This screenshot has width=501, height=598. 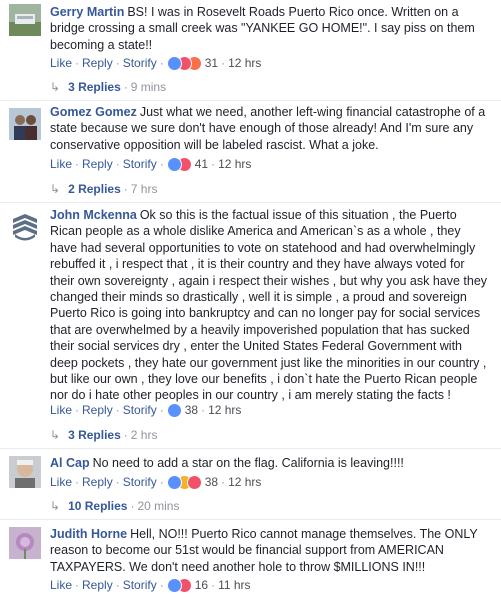 I want to click on comment-time: 11 hrs, so click(x=234, y=585).